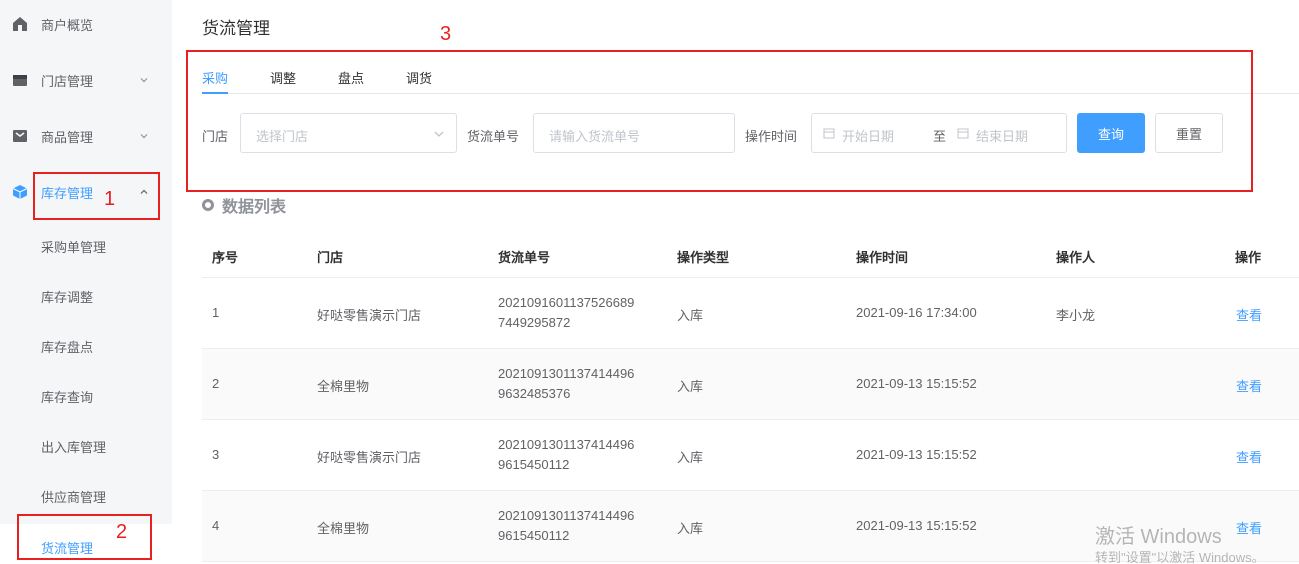  Describe the element at coordinates (882, 257) in the screenshot. I see `column-header: 操作时间` at that location.